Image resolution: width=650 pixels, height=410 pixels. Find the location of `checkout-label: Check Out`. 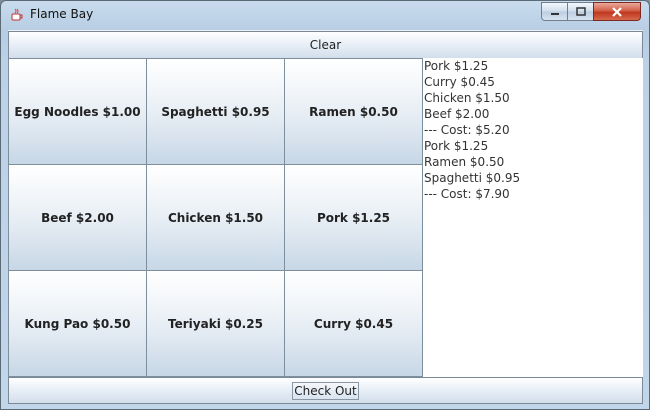

checkout-label: Check Out is located at coordinates (325, 390).